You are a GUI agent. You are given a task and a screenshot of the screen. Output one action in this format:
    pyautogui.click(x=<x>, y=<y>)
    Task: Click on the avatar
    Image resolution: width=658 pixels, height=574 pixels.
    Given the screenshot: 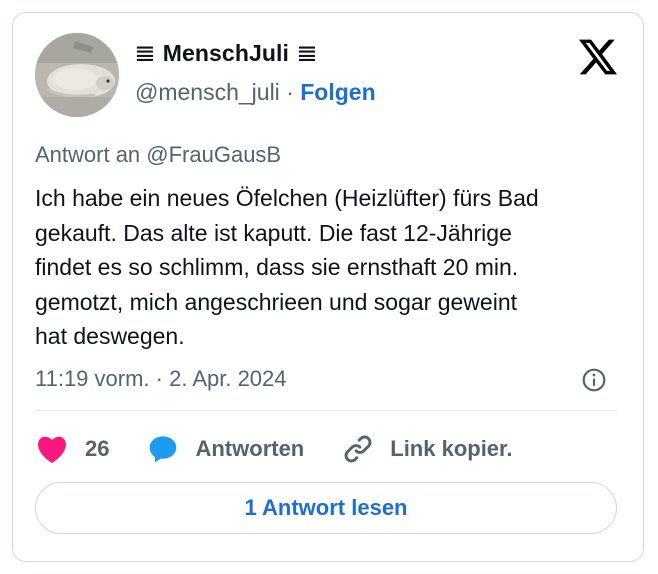 What is the action you would take?
    pyautogui.click(x=77, y=75)
    